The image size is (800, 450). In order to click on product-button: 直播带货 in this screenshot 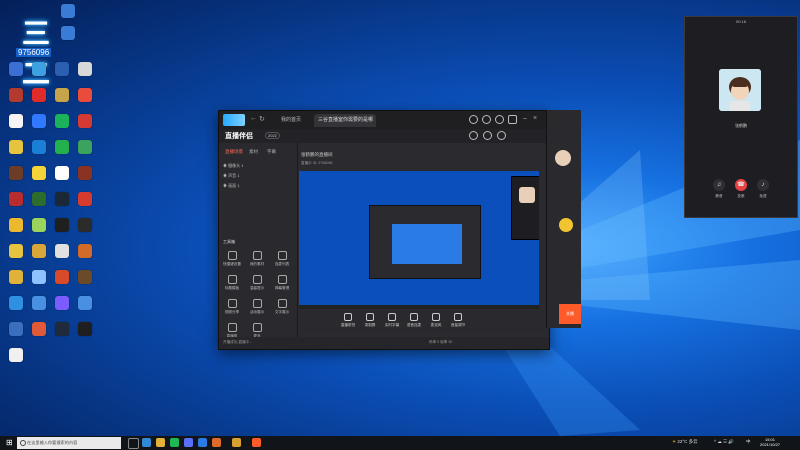, I will do `click(348, 320)`.